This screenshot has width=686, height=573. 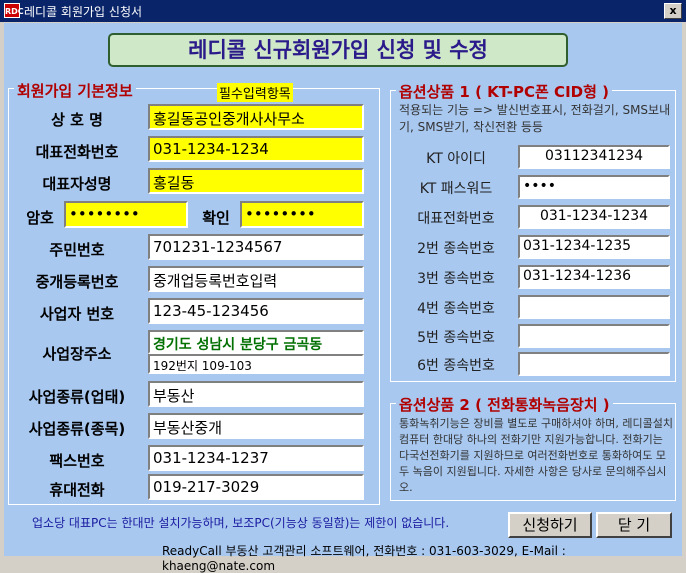 What do you see at coordinates (594, 157) in the screenshot?
I see `kt-id-input: 03112341234` at bounding box center [594, 157].